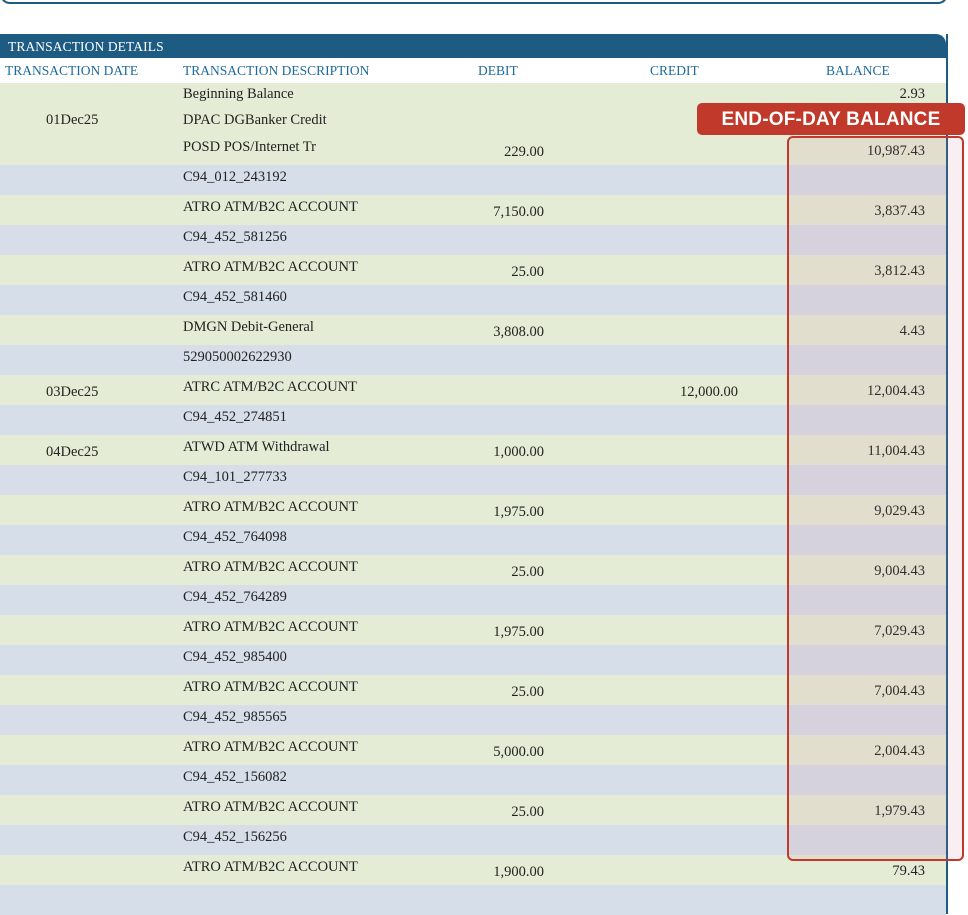  What do you see at coordinates (524, 152) in the screenshot?
I see `row-debit: 229.00` at bounding box center [524, 152].